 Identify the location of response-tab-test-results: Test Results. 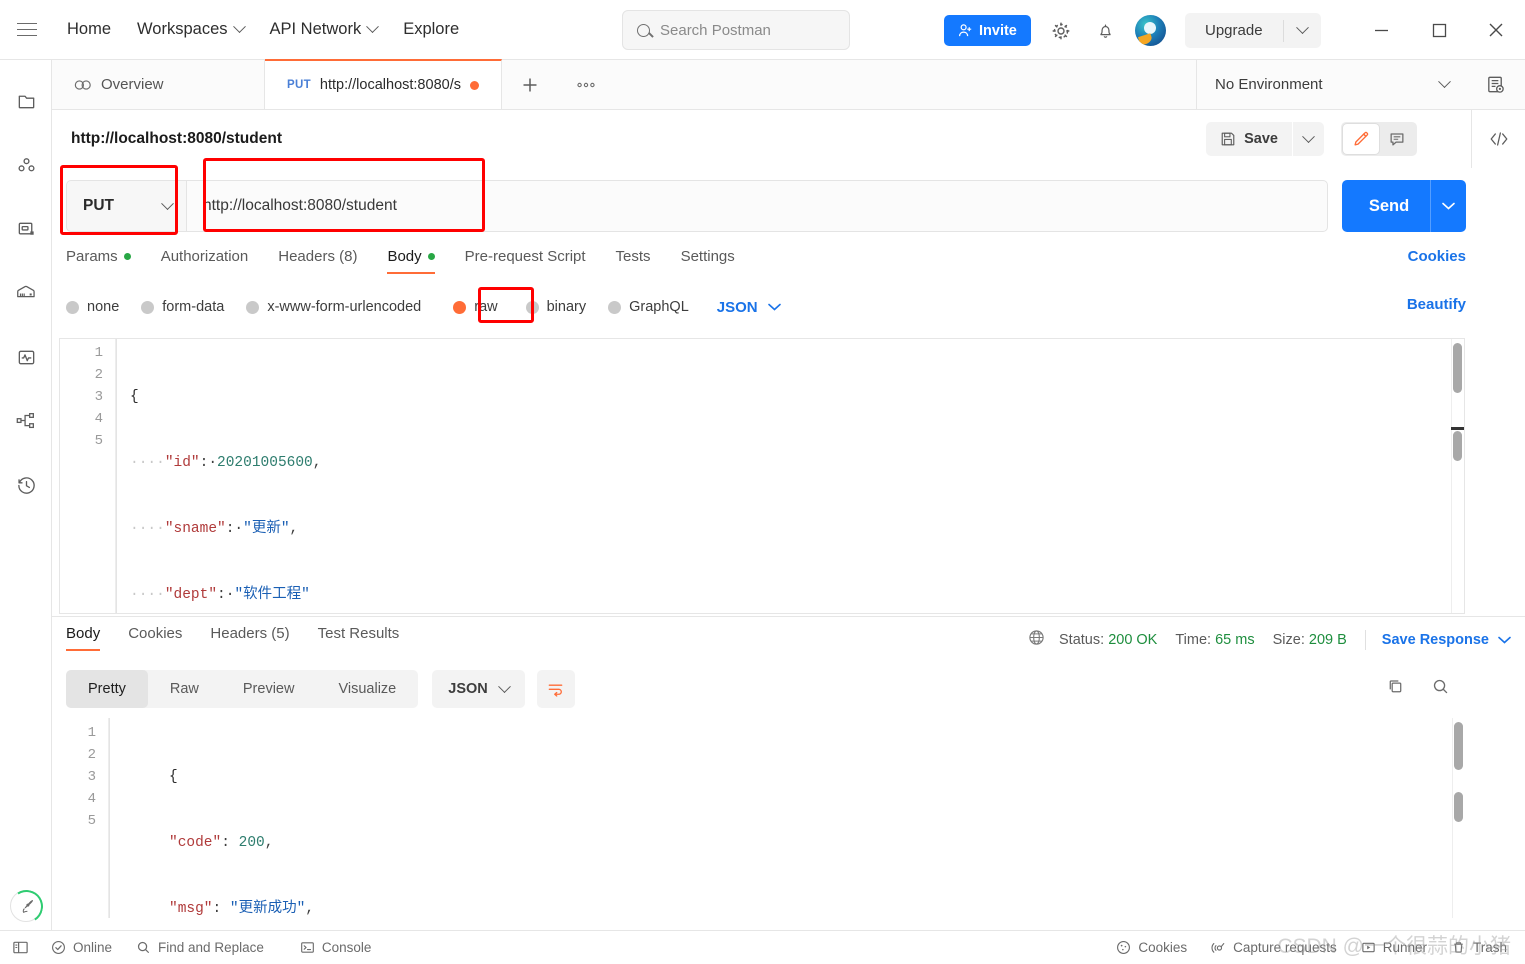
(359, 638).